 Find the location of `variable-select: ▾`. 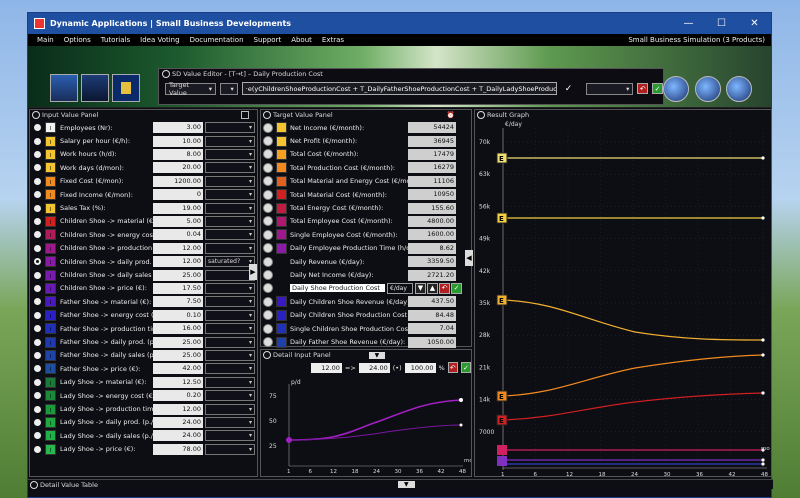

variable-select: ▾ is located at coordinates (229, 88).